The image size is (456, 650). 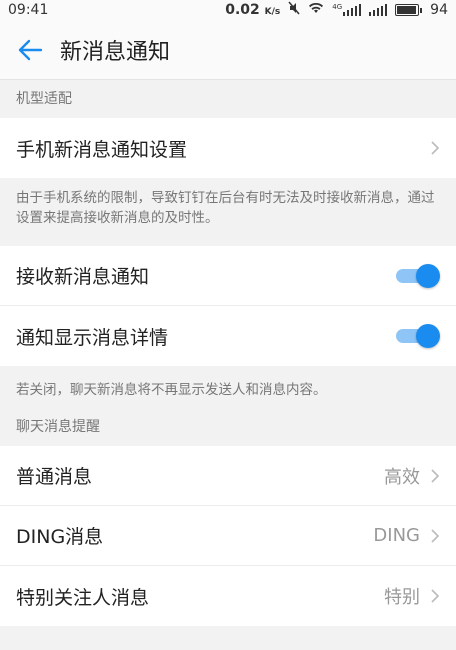 I want to click on row-label: 通知显示消息详情, so click(x=92, y=337).